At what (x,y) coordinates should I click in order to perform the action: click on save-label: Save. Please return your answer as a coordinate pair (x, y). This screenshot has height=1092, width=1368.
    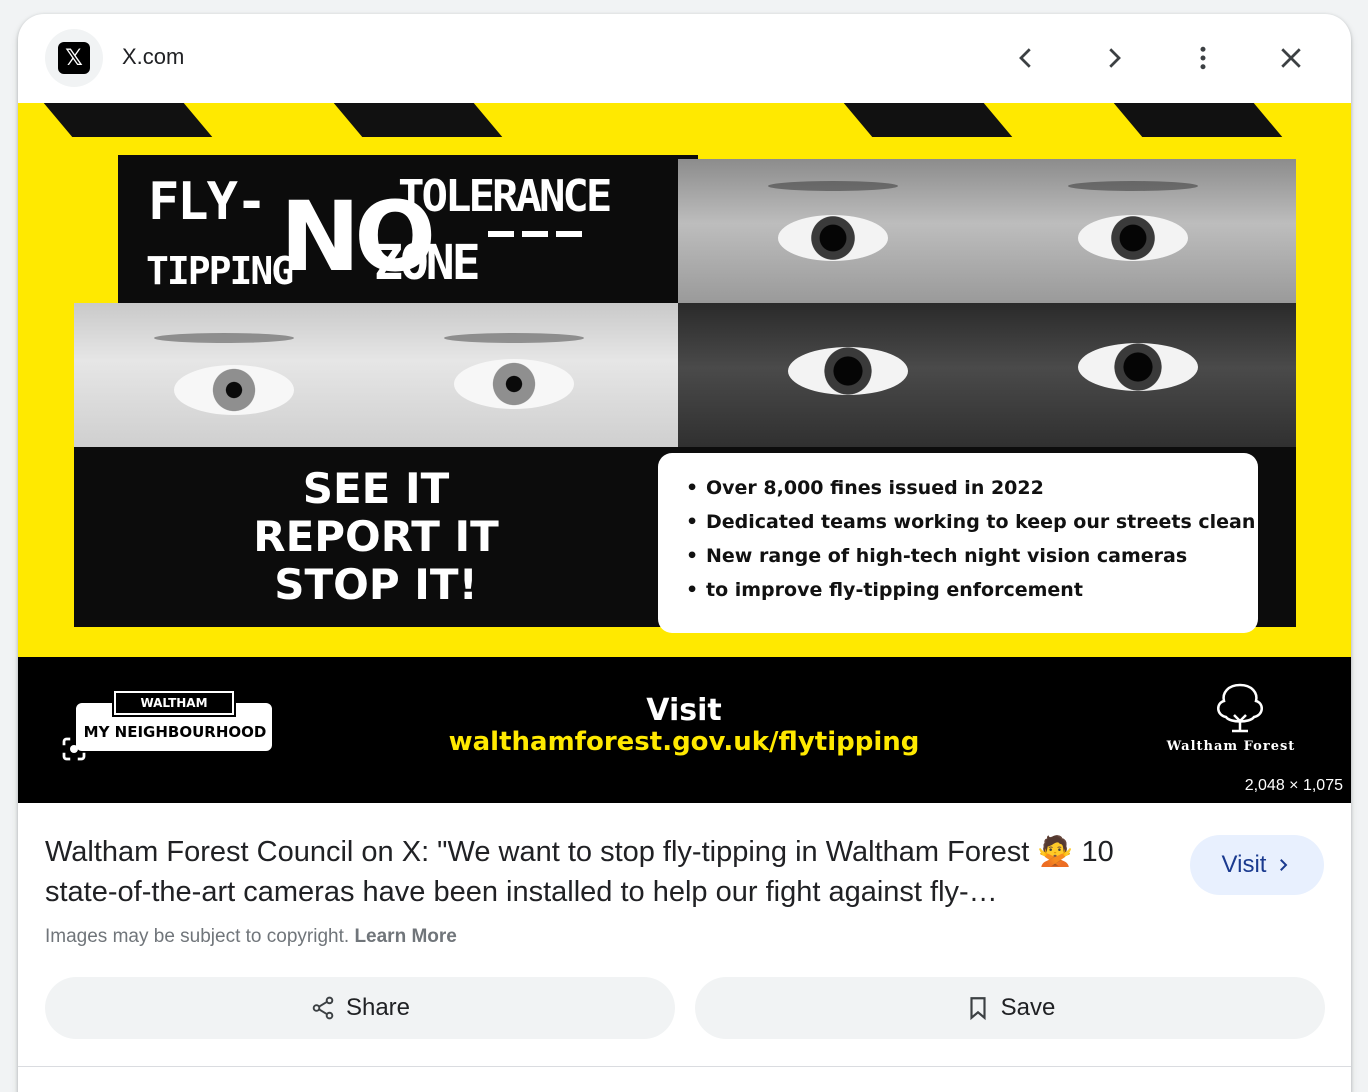
    Looking at the image, I should click on (1028, 1007).